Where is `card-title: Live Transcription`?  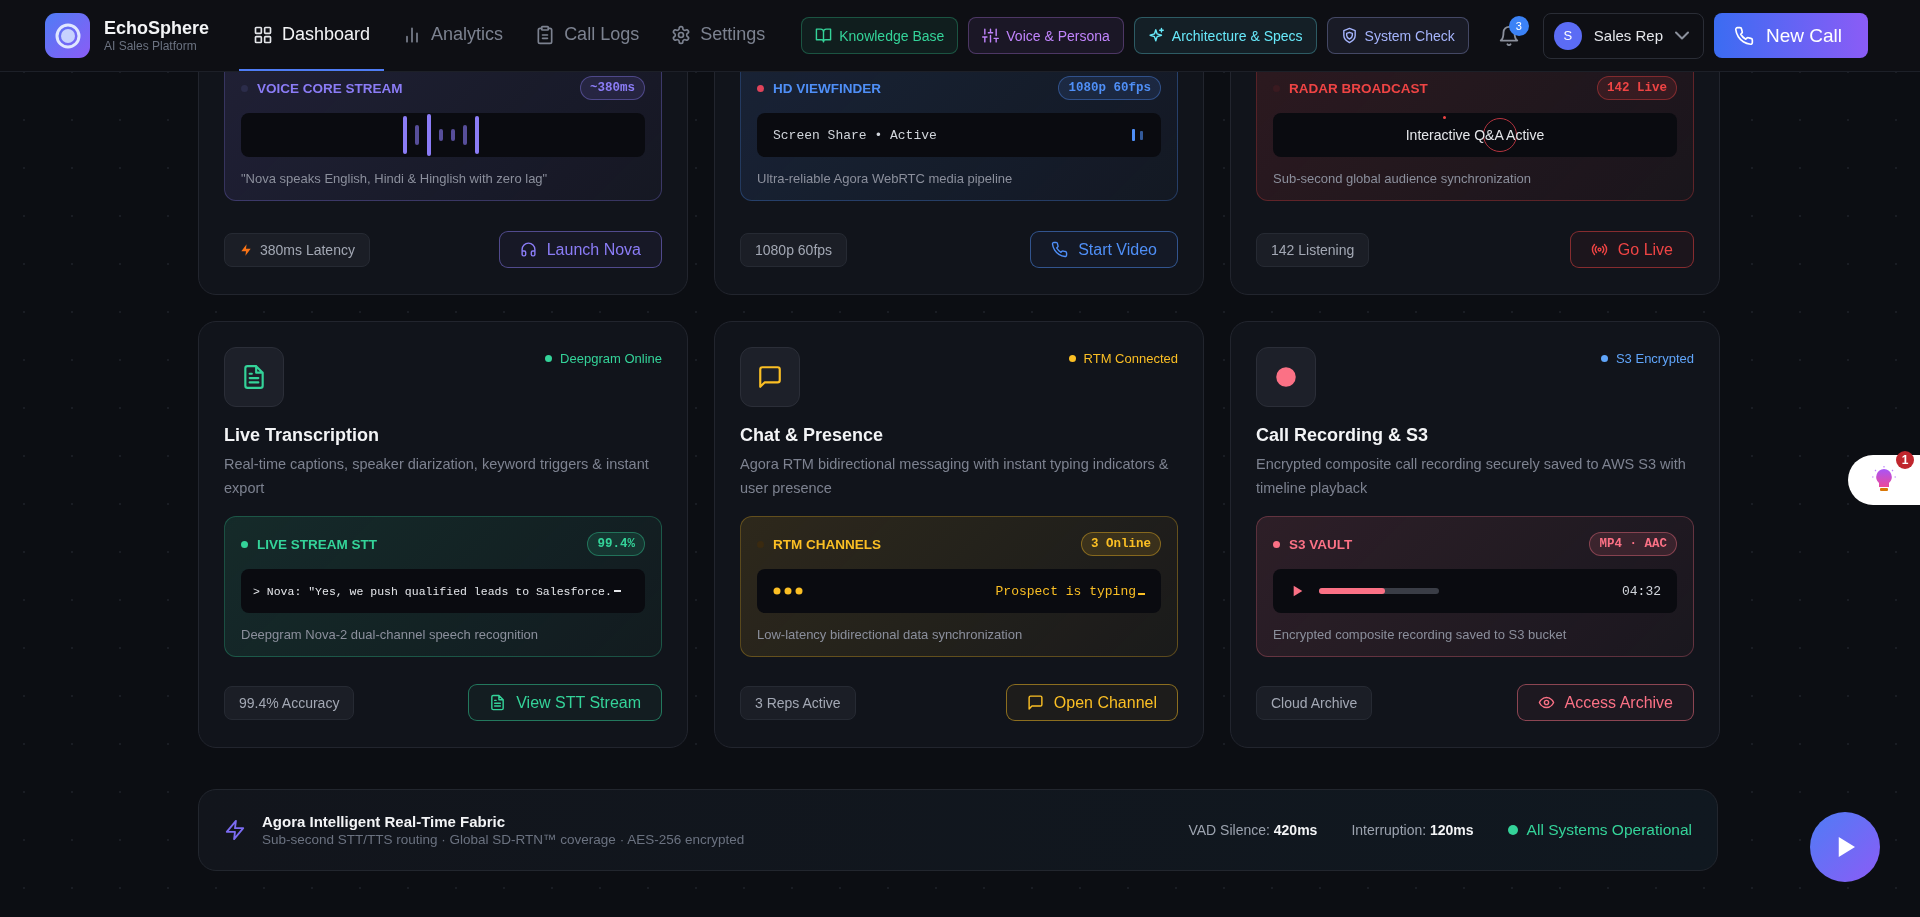 card-title: Live Transcription is located at coordinates (302, 435).